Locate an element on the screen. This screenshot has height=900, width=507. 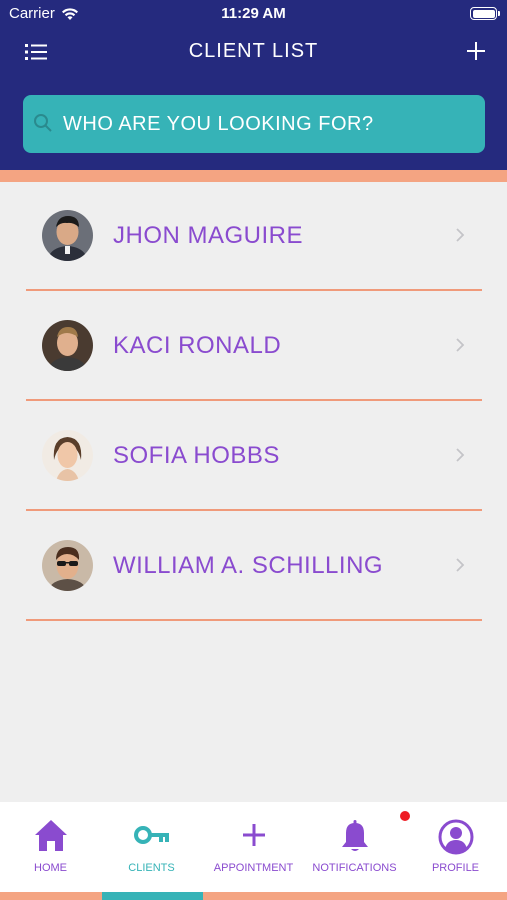
tab-label: APPOINTMENT is located at coordinates (253, 868).